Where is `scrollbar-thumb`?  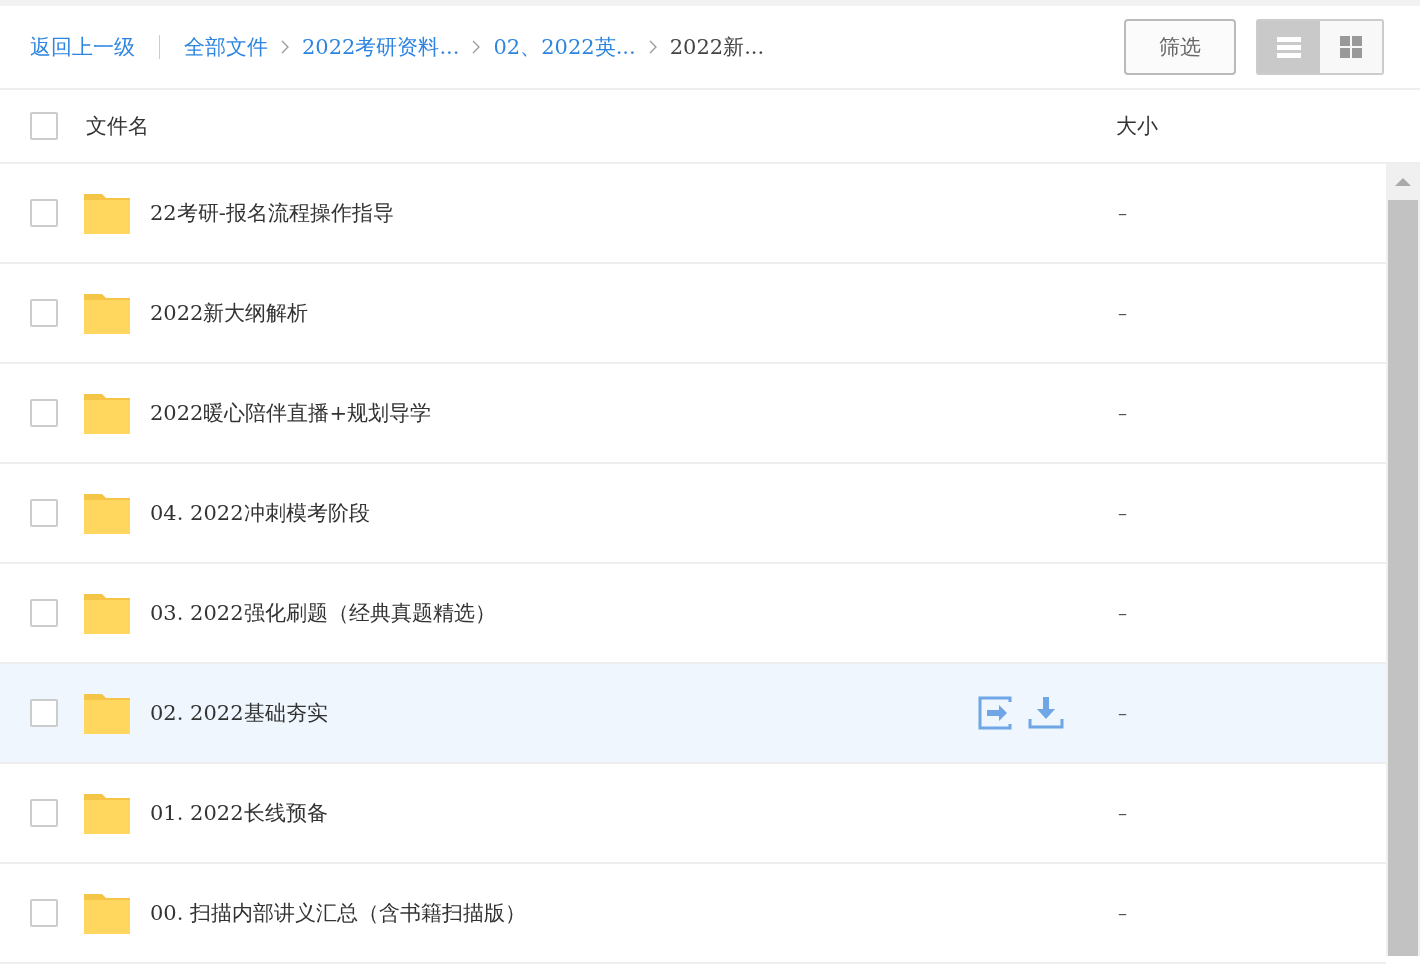 scrollbar-thumb is located at coordinates (1403, 578).